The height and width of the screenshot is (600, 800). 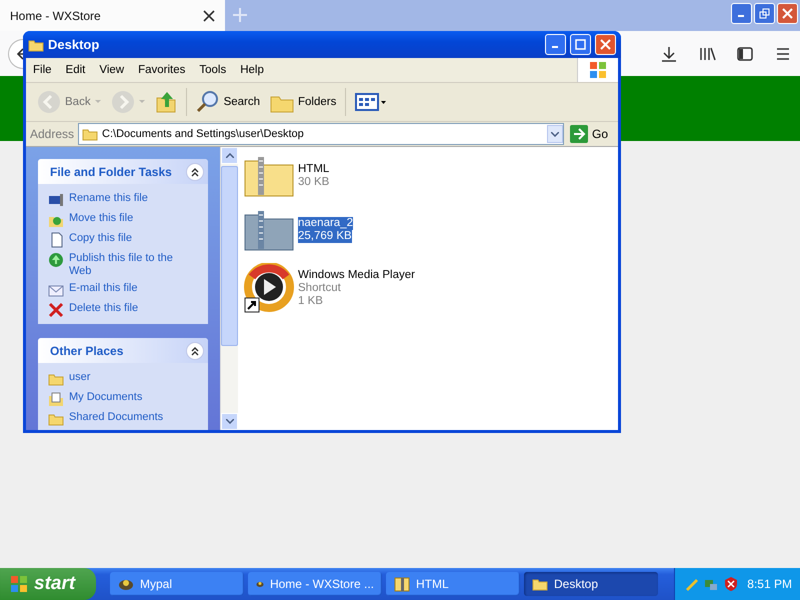 What do you see at coordinates (591, 134) in the screenshot?
I see `go-button: Go` at bounding box center [591, 134].